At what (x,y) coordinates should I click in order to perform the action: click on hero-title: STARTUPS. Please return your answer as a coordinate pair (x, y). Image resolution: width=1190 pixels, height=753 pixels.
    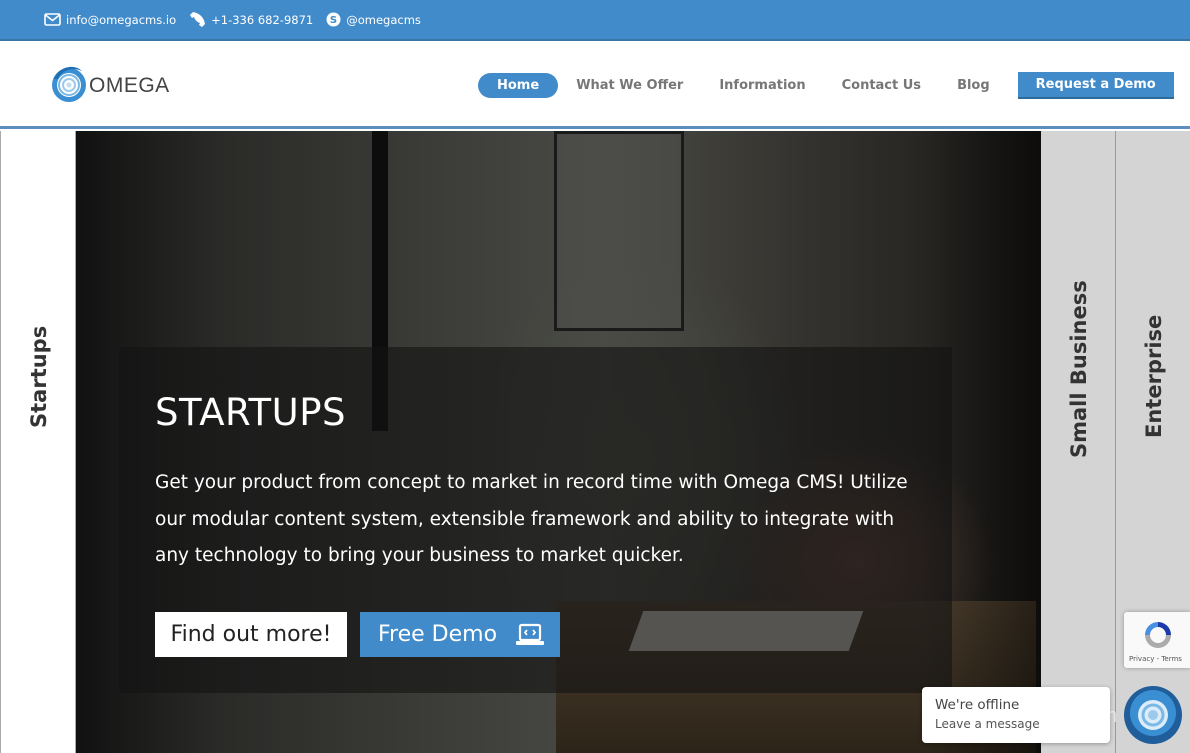
    Looking at the image, I should click on (251, 412).